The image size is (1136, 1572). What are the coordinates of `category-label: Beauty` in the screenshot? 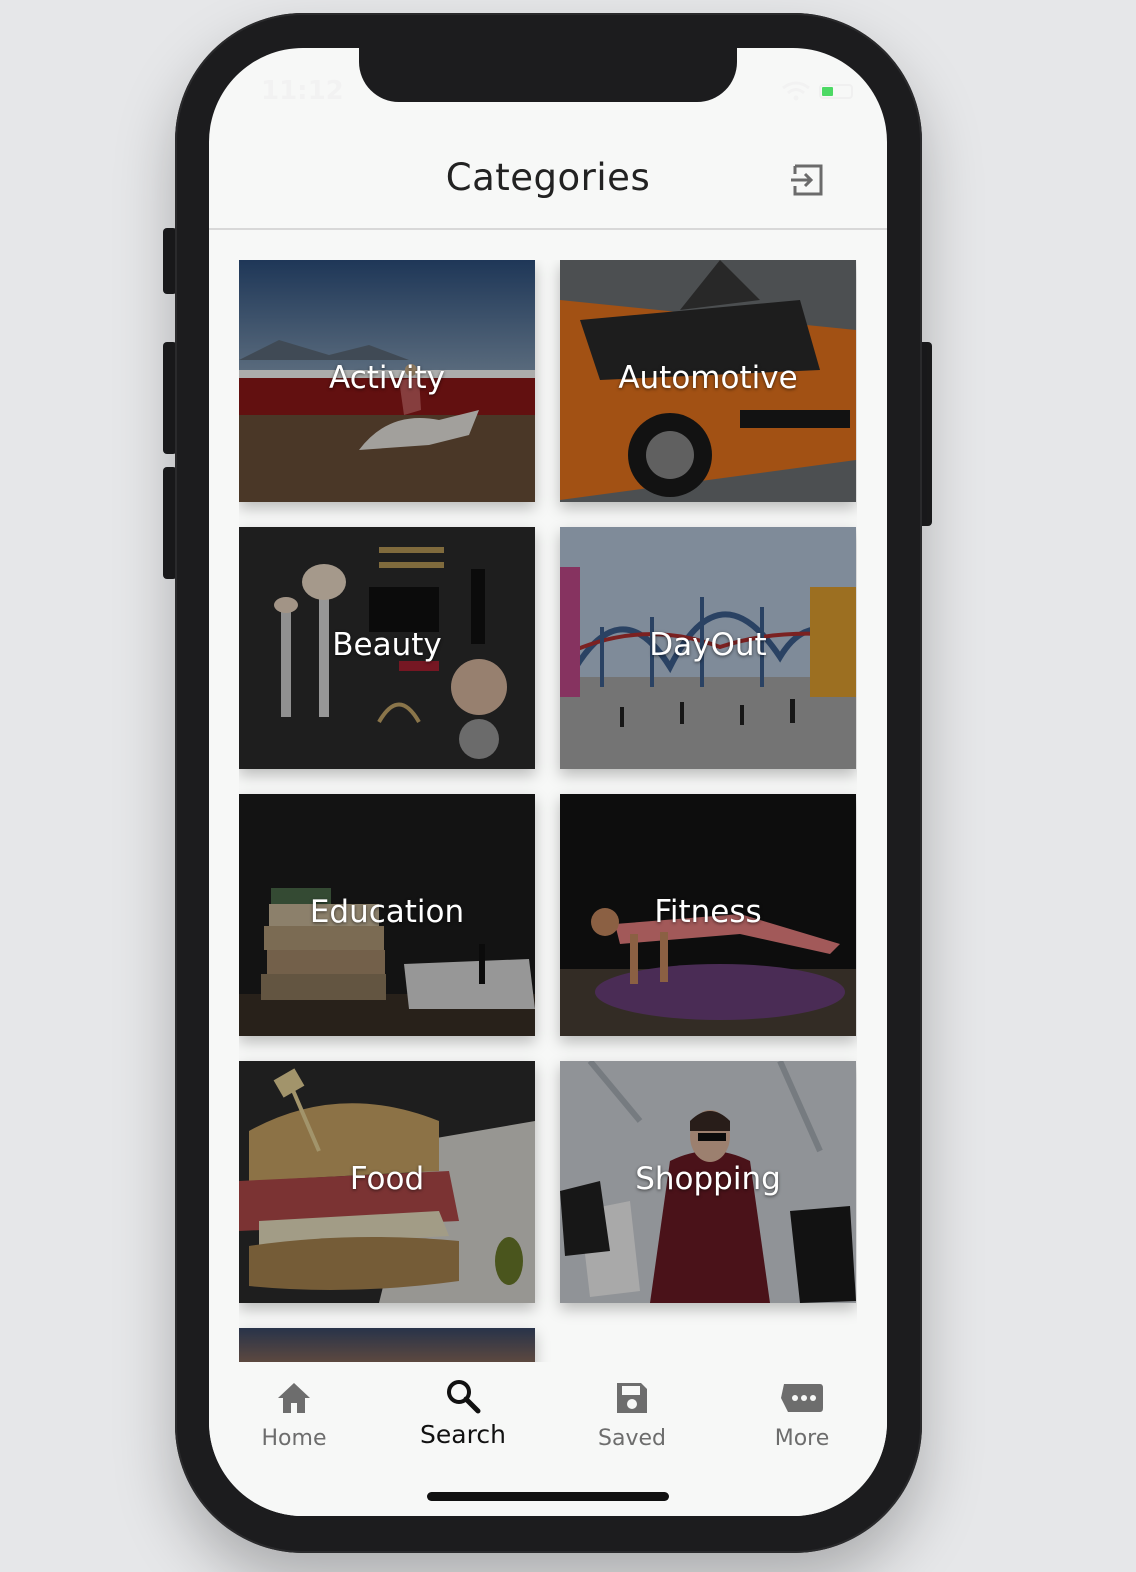 It's located at (387, 645).